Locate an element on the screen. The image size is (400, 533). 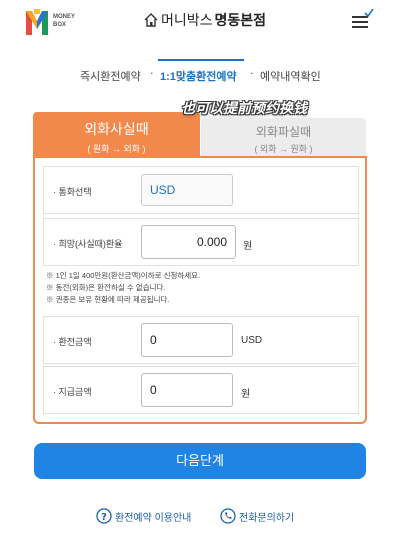
hamburger-menu-icon is located at coordinates (362, 20).